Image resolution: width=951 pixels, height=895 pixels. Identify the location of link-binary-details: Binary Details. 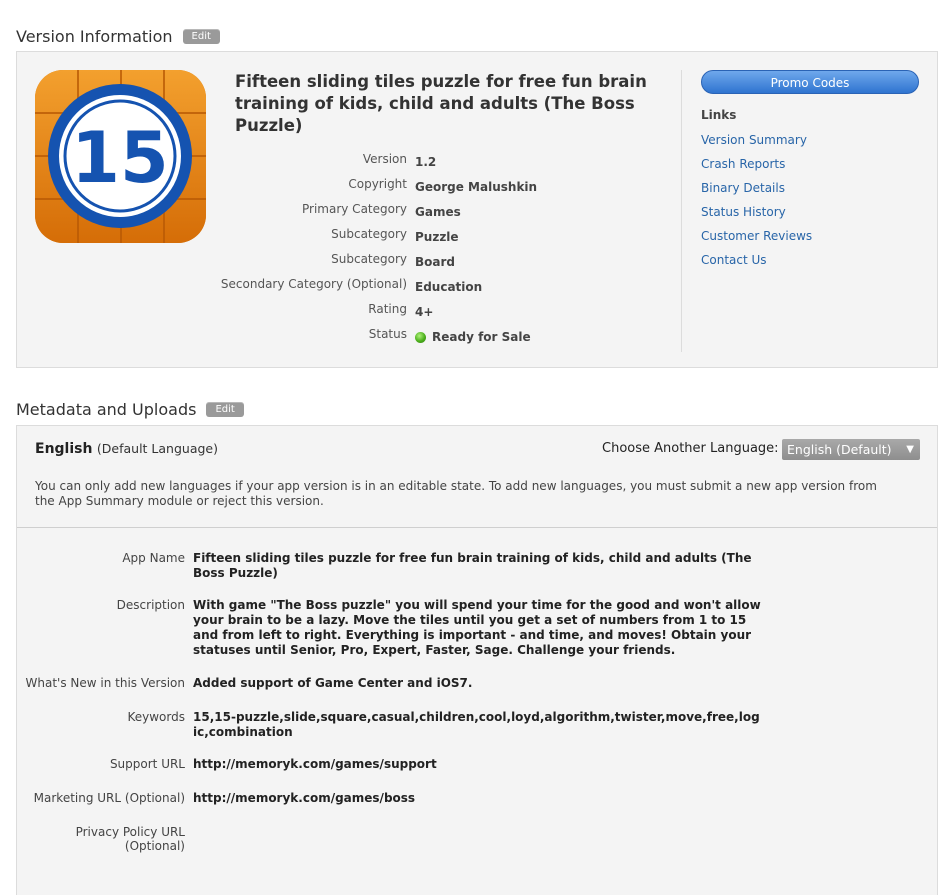
(743, 188).